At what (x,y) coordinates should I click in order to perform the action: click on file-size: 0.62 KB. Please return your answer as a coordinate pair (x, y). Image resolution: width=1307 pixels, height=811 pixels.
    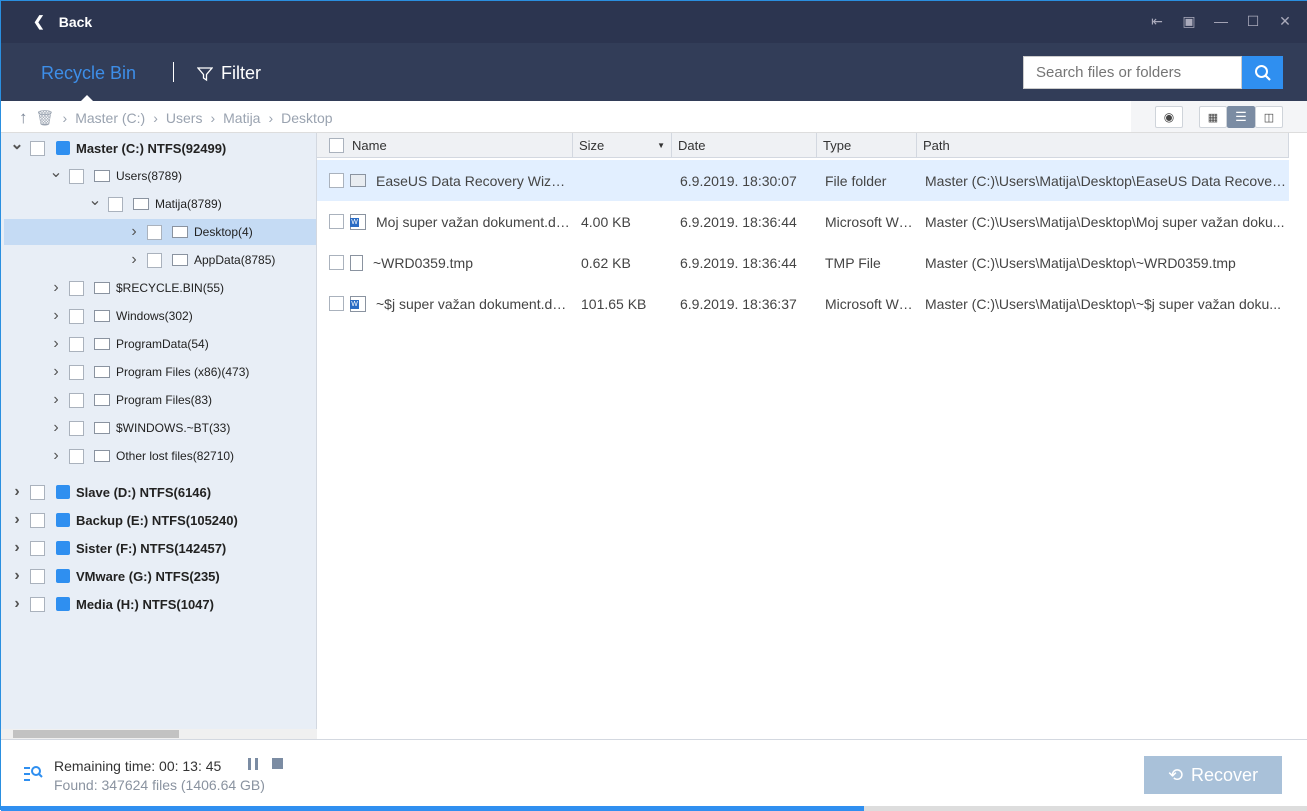
    Looking at the image, I should click on (606, 262).